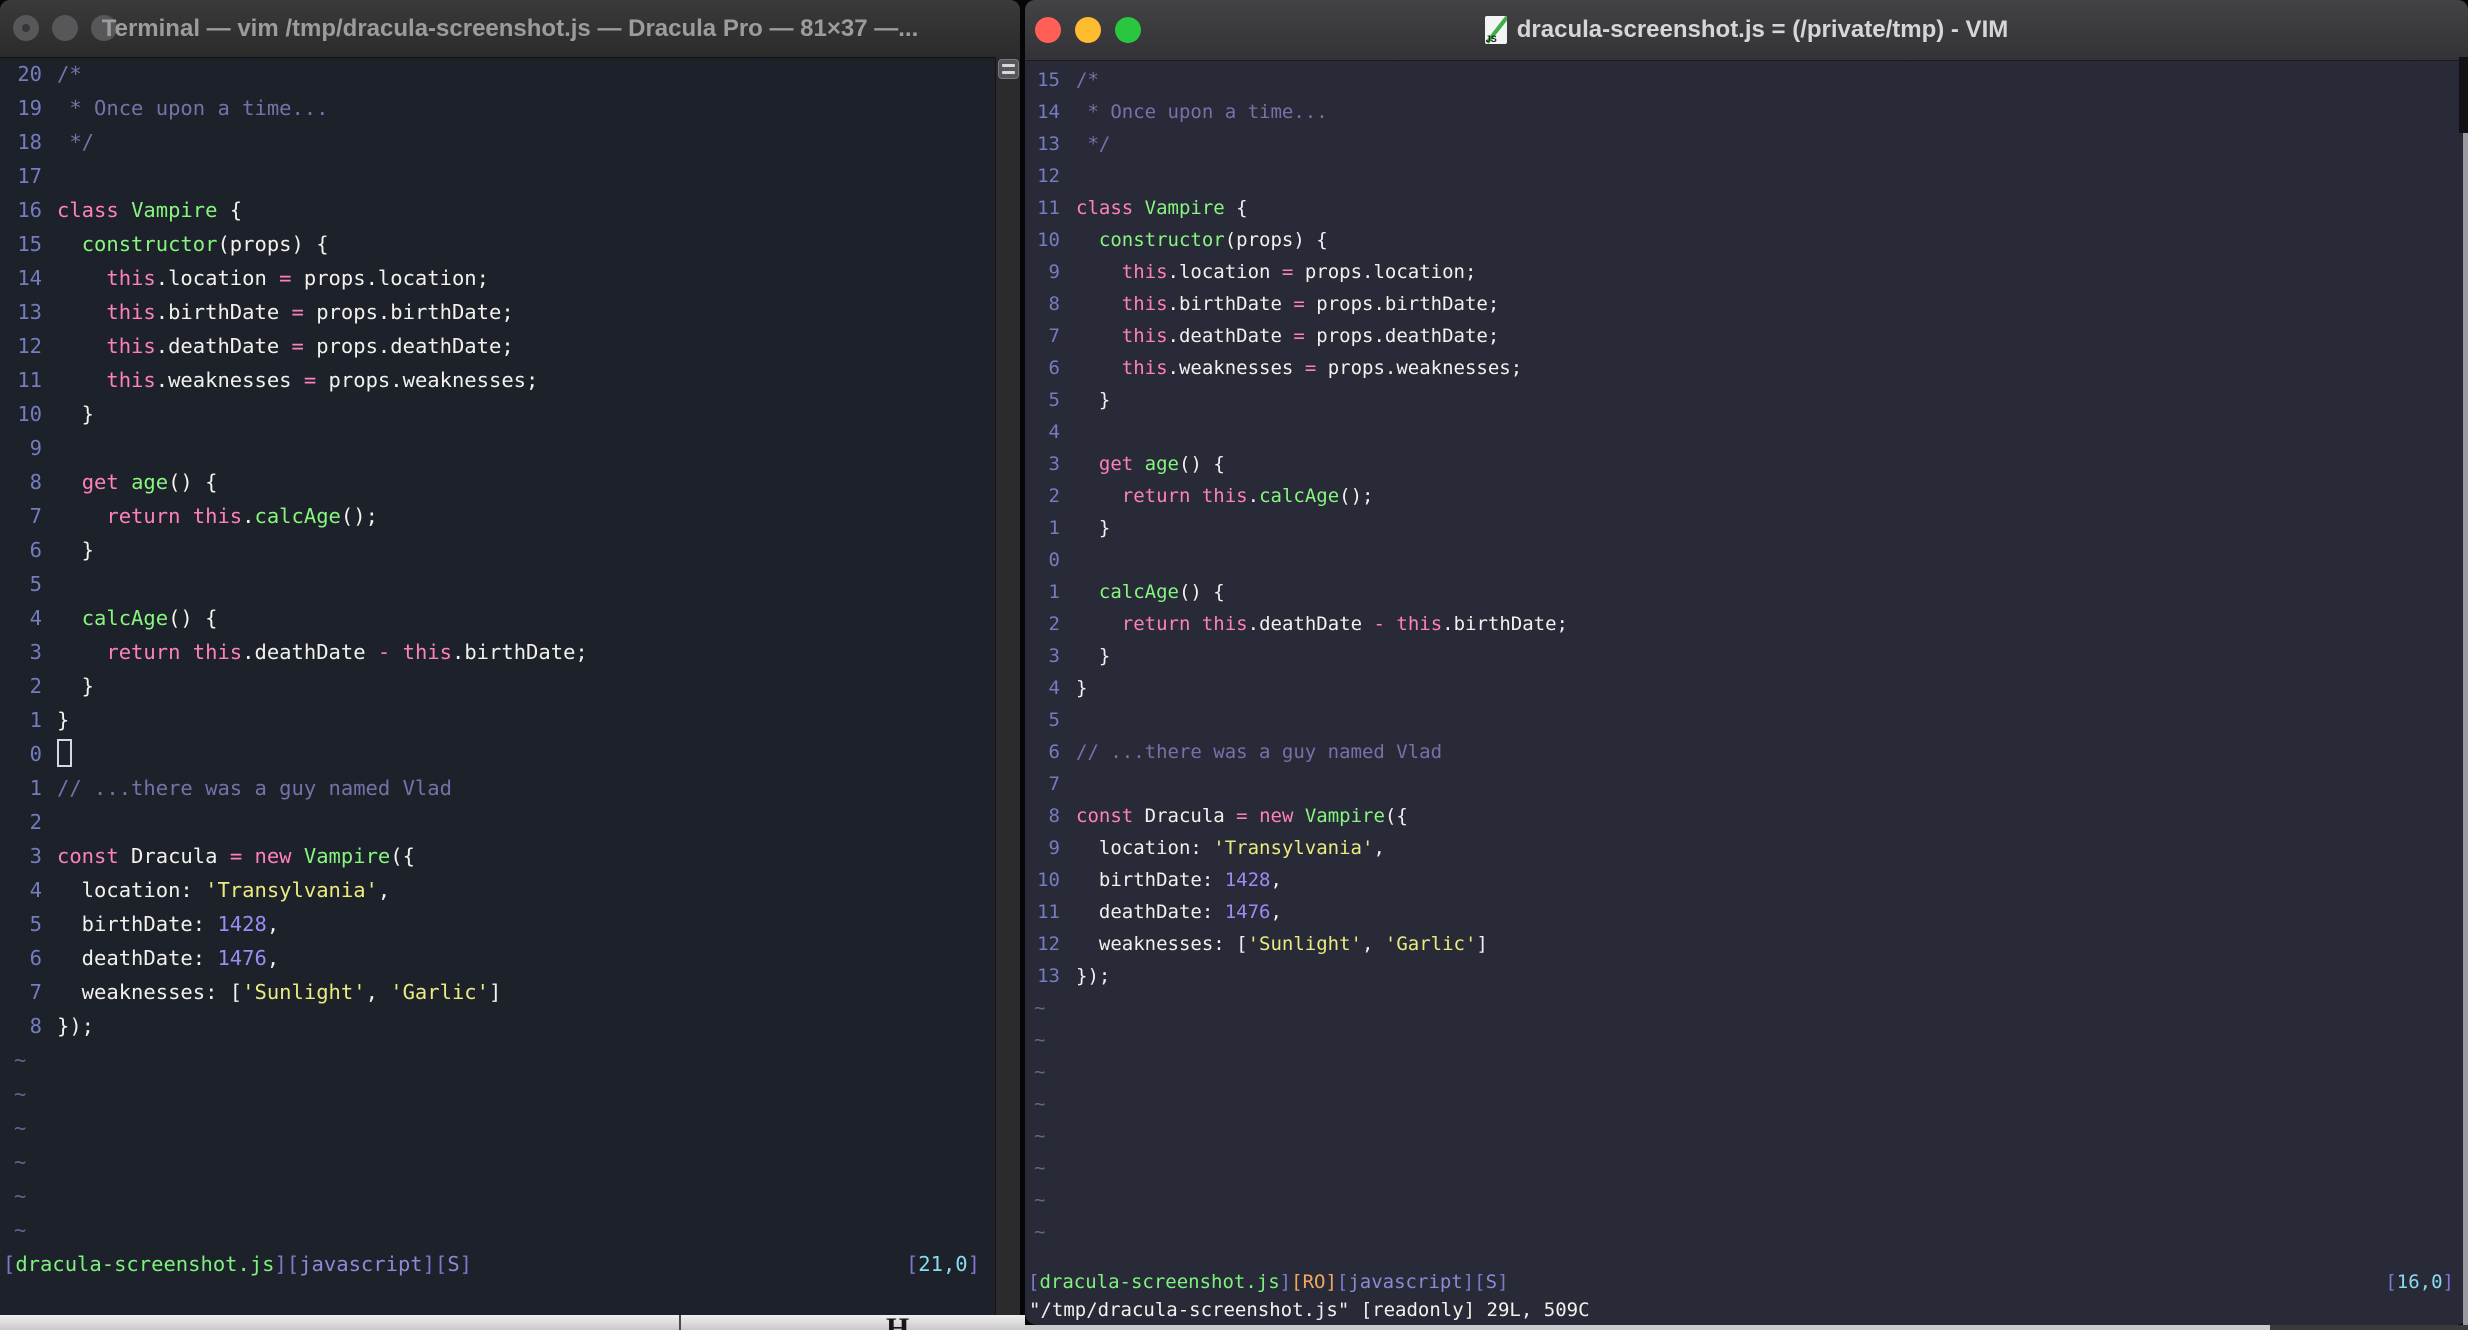 This screenshot has width=2468, height=1330. I want to click on code-token: [, so click(2391, 1282).